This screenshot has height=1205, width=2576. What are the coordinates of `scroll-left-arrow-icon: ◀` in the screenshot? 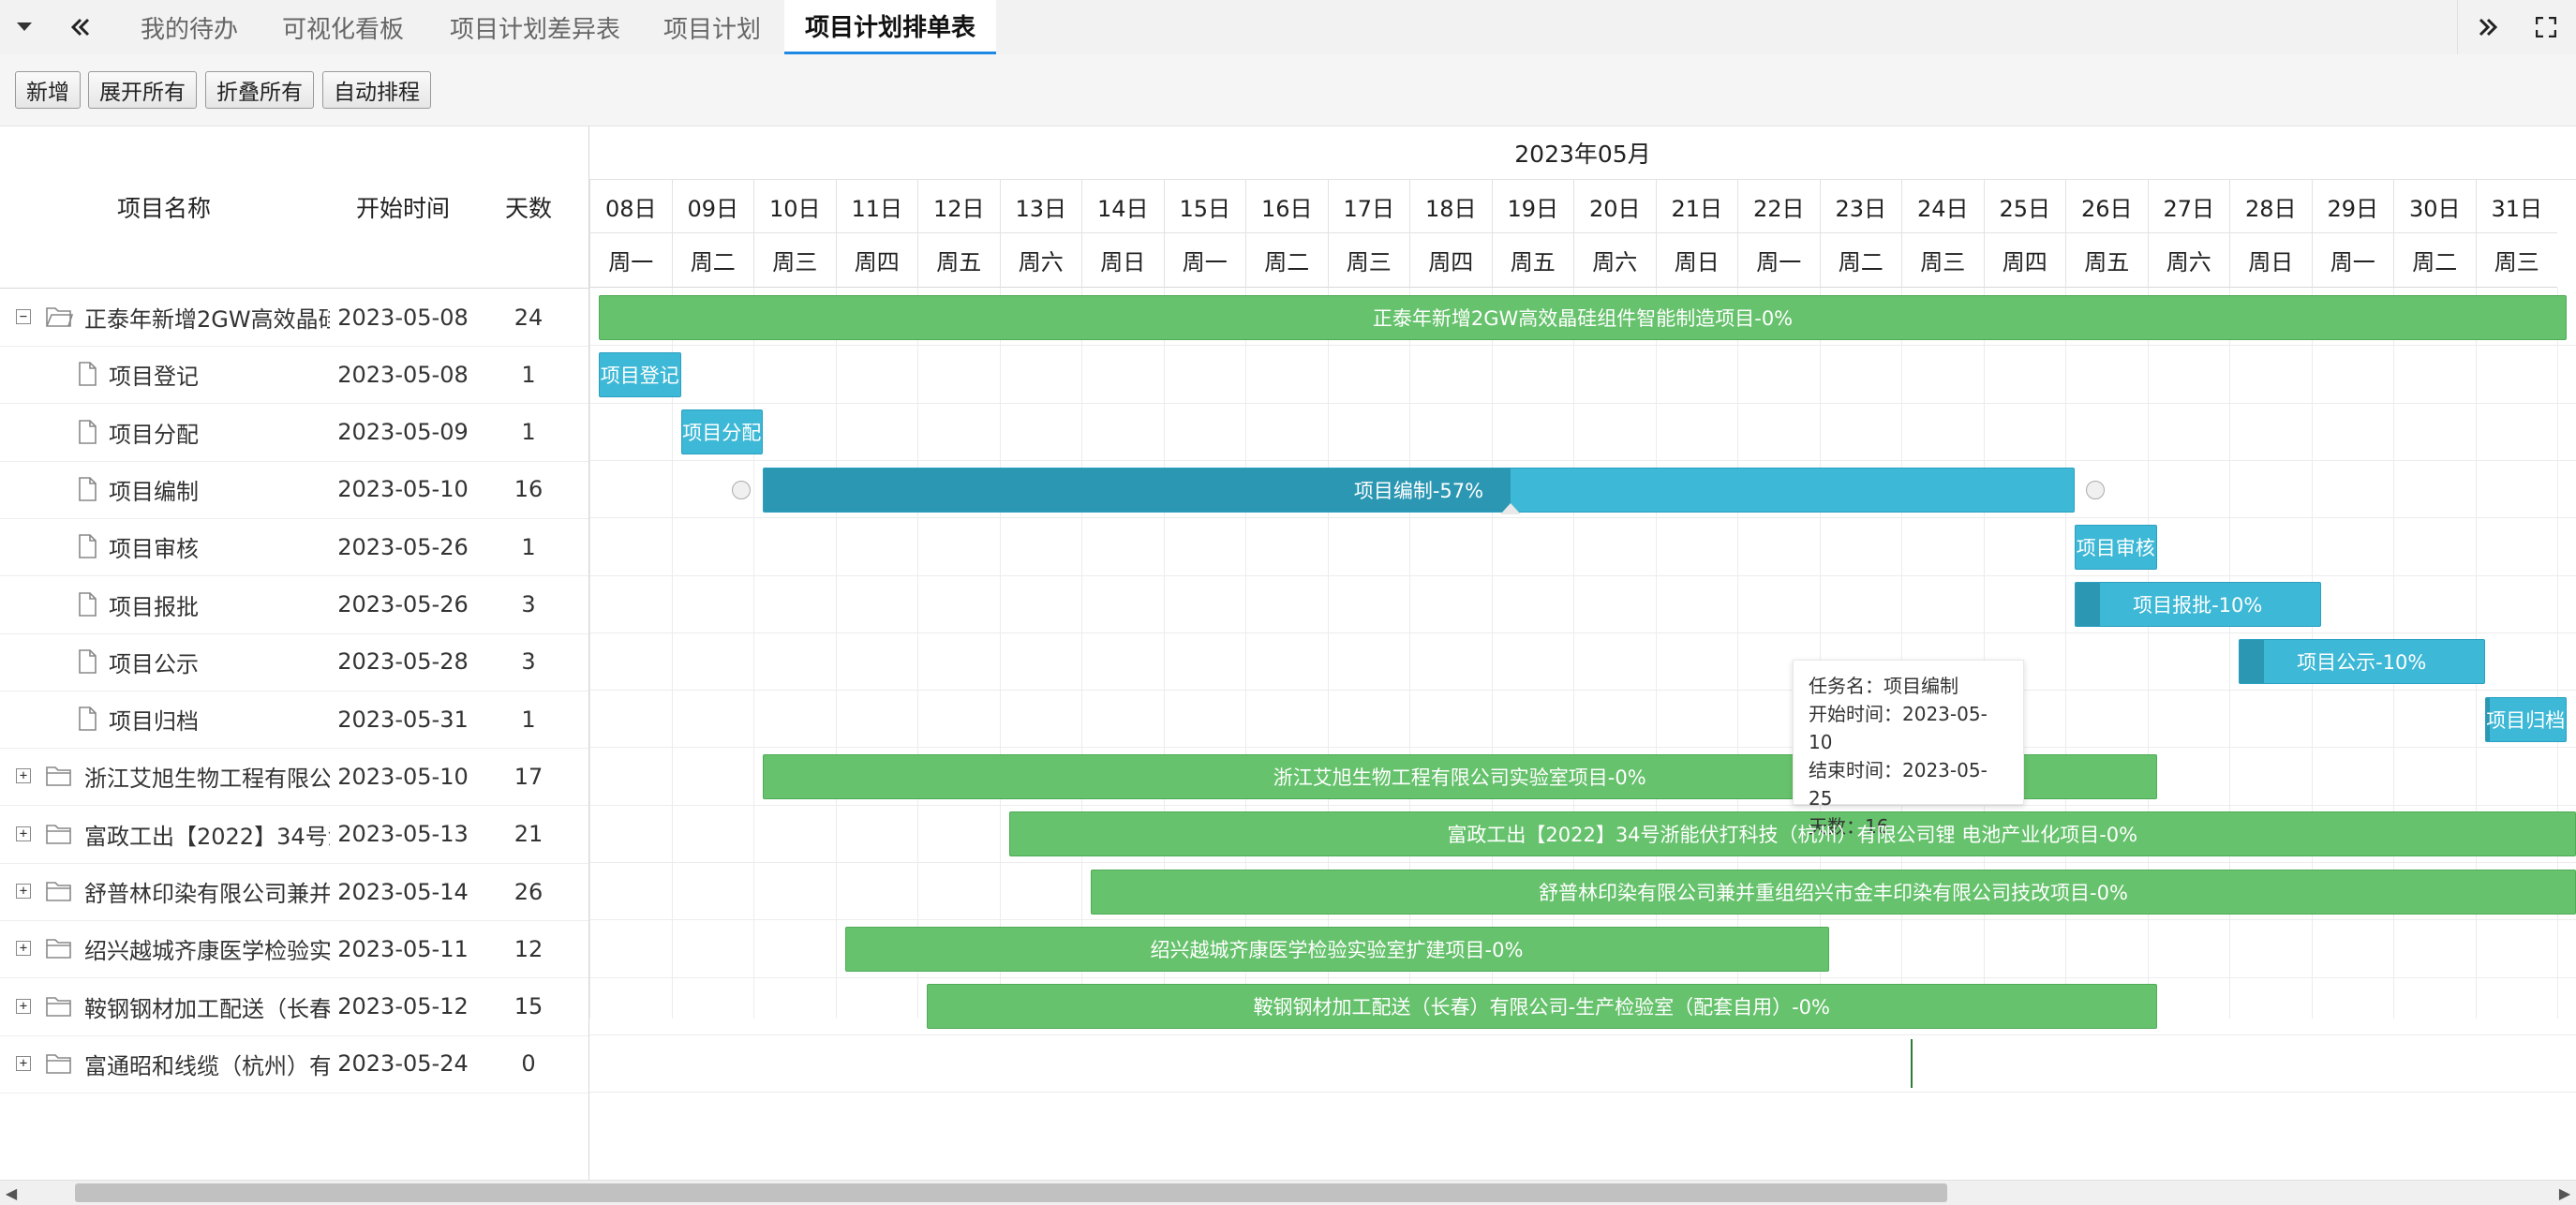 It's located at (11, 1192).